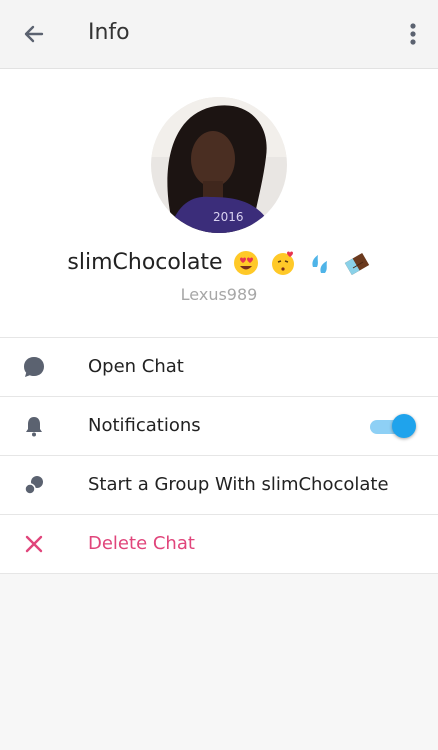 This screenshot has width=438, height=750. I want to click on avatar: 2016, so click(219, 165).